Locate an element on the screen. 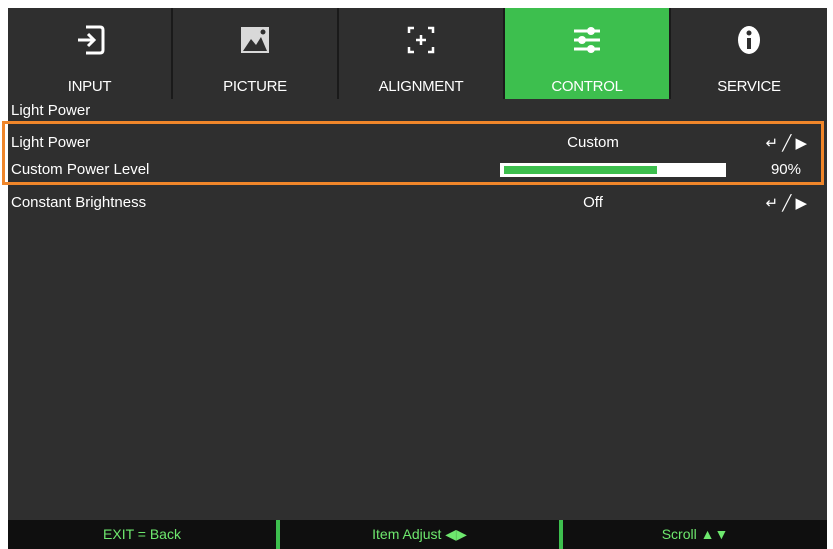  tab-alignment: ALIGNMENT is located at coordinates (420, 53).